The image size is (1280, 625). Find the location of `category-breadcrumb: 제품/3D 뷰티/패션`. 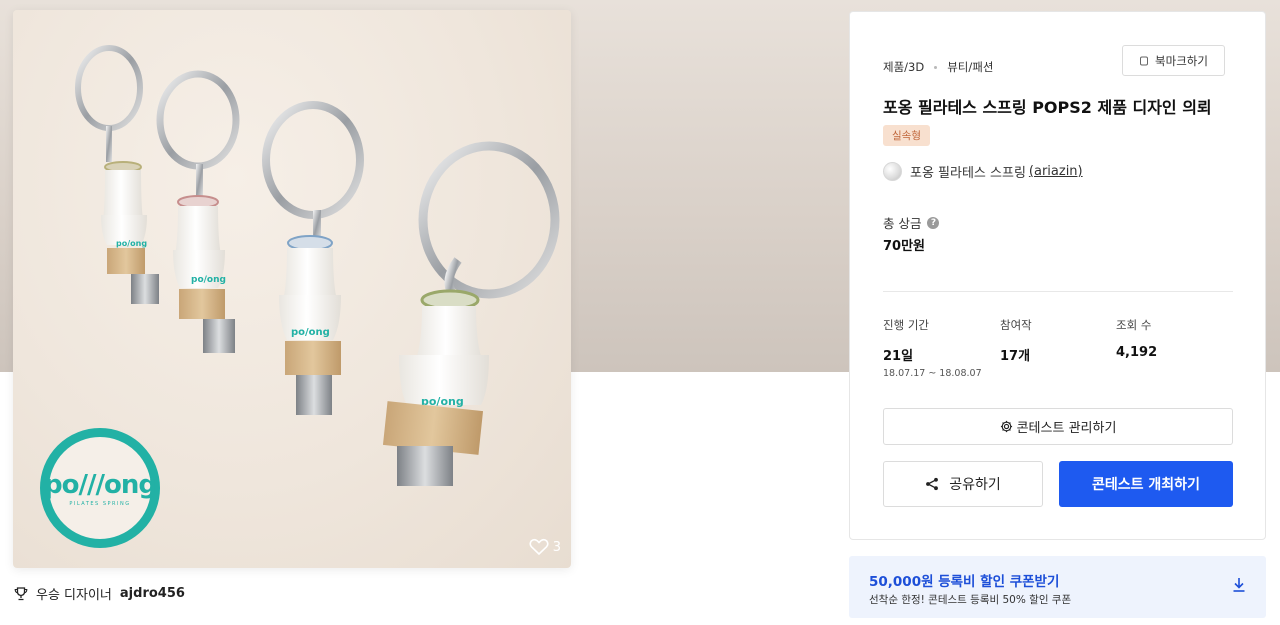

category-breadcrumb: 제품/3D 뷰티/패션 is located at coordinates (938, 67).